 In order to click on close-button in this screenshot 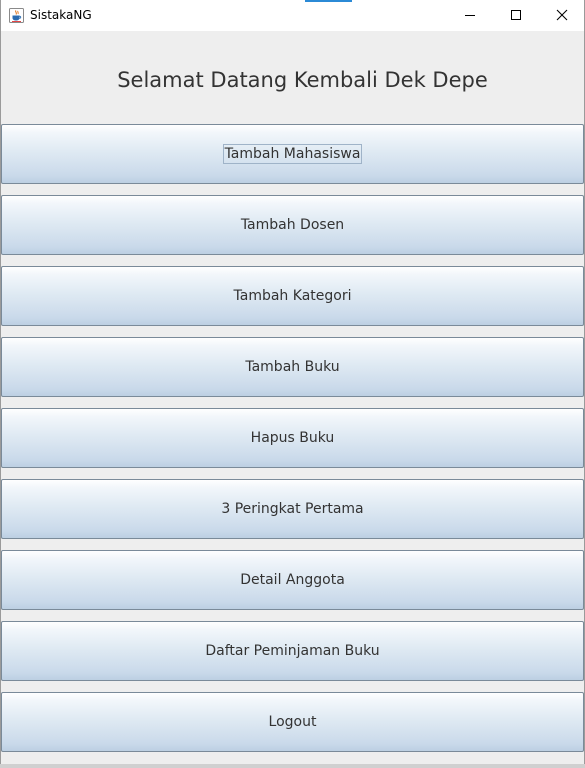, I will do `click(562, 15)`.